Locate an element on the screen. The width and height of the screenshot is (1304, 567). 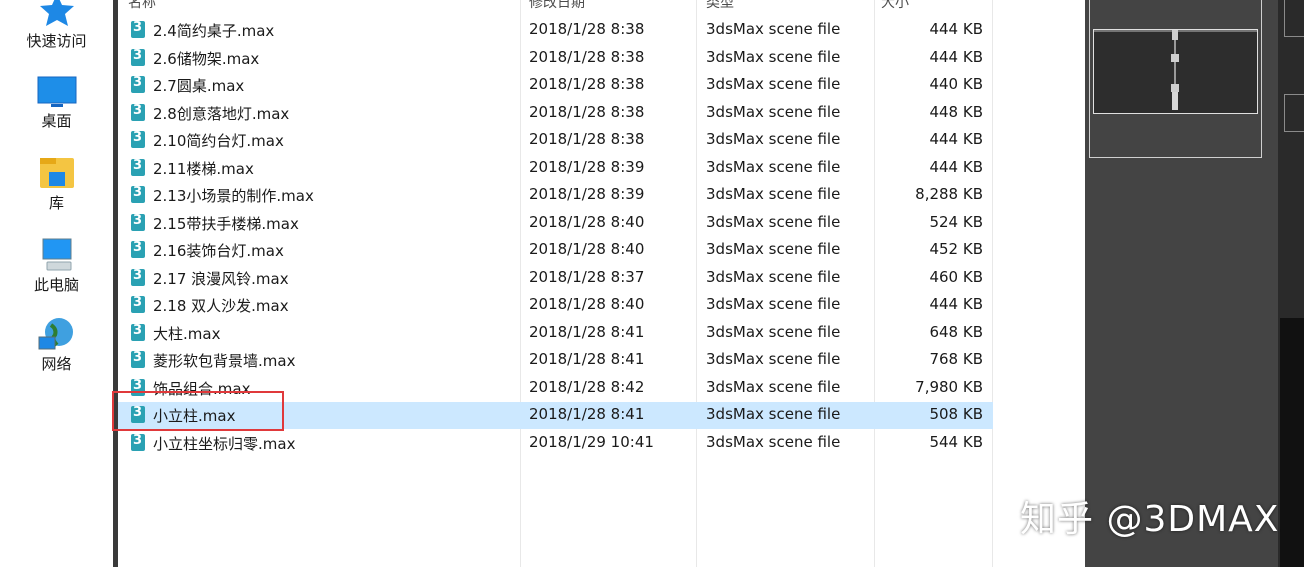
file-size: 768 KB is located at coordinates (956, 359).